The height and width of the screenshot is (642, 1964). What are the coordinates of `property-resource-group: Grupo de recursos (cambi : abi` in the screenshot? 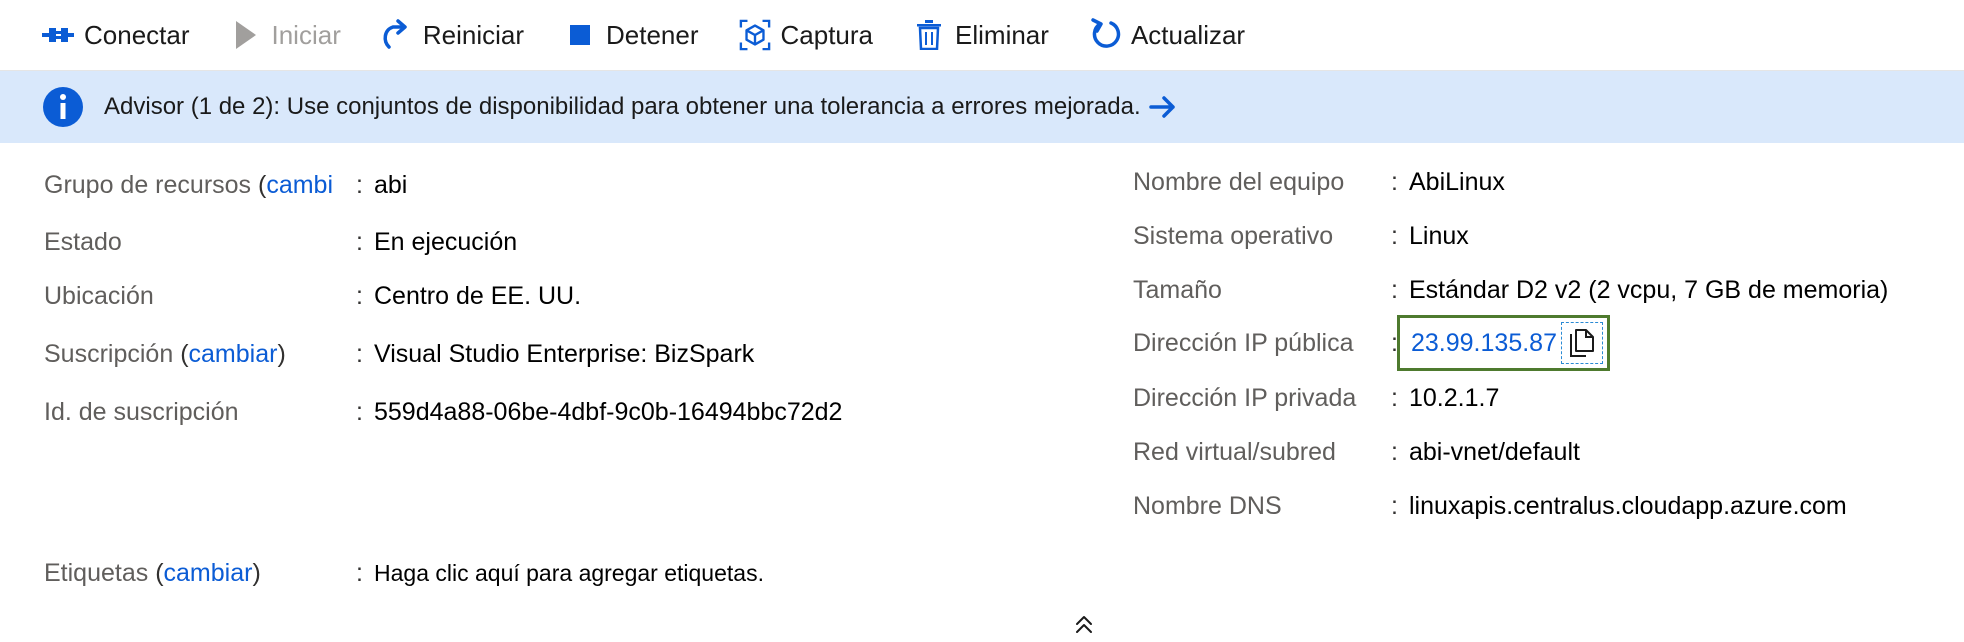 It's located at (225, 185).